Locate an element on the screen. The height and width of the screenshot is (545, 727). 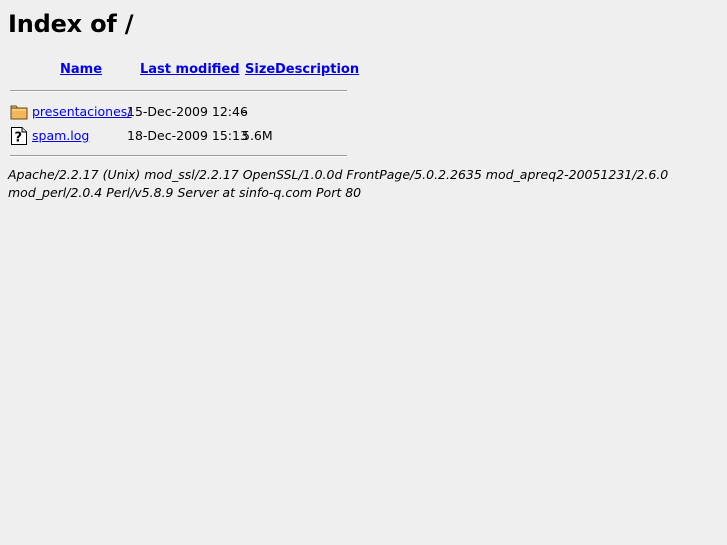
listing-row: ? spam.log 18-Dec-2009 15:13 5.6M is located at coordinates (180, 136).